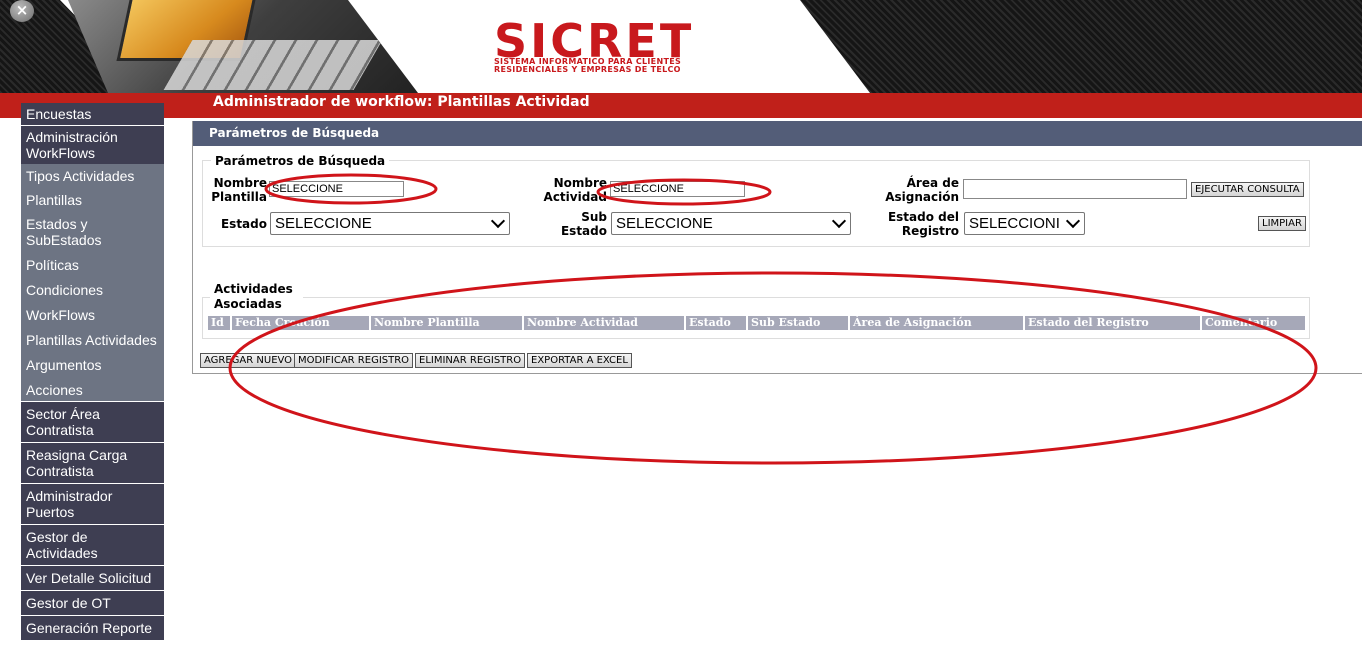 The image size is (1362, 653). I want to click on column-header-fecha-creacion: Fecha Creación, so click(299, 323).